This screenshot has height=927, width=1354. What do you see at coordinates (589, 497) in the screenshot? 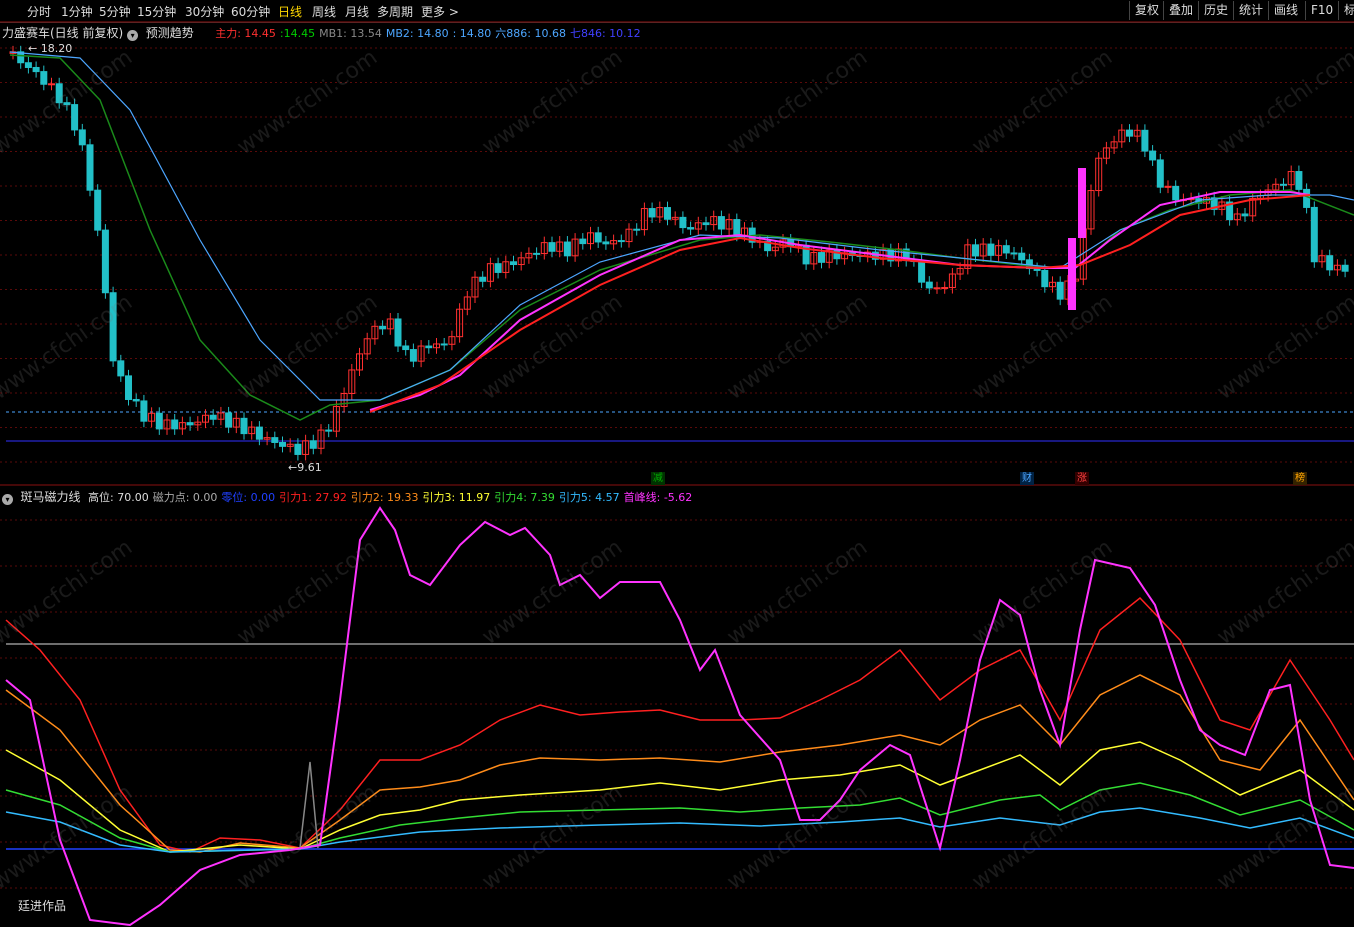
I see `sub-legend-item: 引力5: 4.57` at bounding box center [589, 497].